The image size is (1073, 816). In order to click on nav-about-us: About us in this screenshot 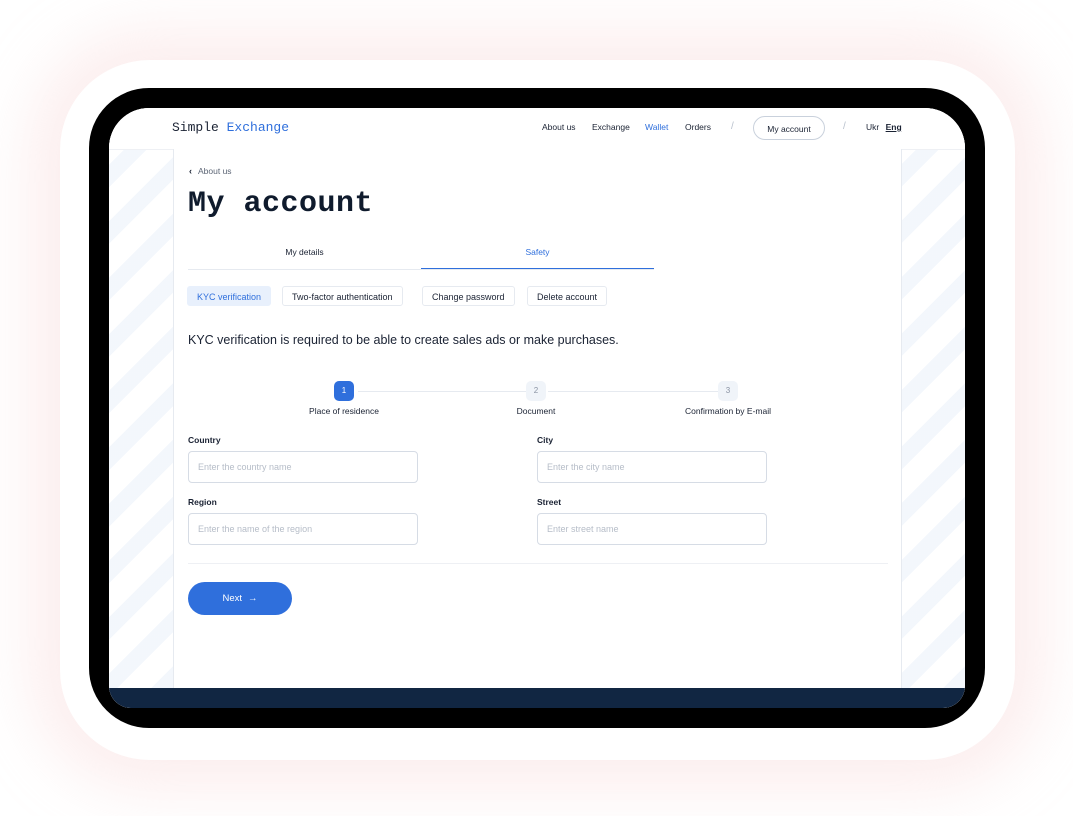, I will do `click(559, 127)`.